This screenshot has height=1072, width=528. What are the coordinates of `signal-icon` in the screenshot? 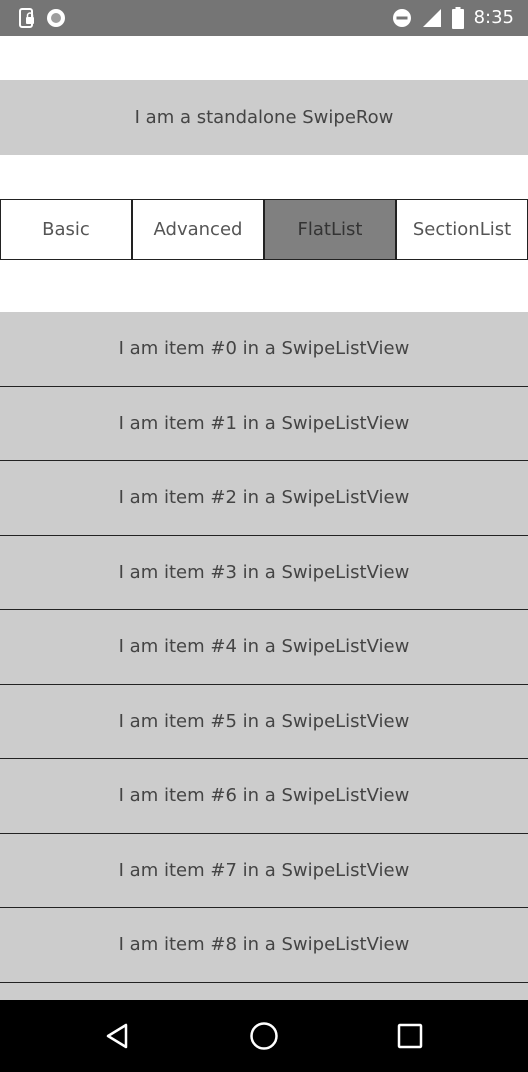 It's located at (432, 18).